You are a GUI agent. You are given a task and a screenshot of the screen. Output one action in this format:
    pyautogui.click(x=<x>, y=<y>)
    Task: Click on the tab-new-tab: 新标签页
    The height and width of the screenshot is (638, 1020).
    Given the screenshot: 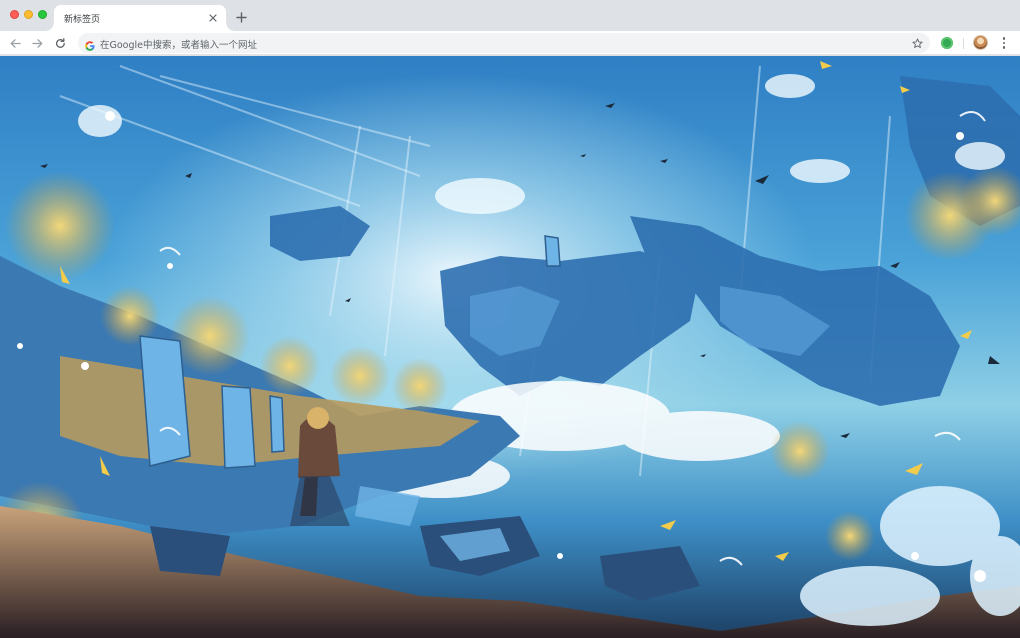 What is the action you would take?
    pyautogui.click(x=140, y=18)
    